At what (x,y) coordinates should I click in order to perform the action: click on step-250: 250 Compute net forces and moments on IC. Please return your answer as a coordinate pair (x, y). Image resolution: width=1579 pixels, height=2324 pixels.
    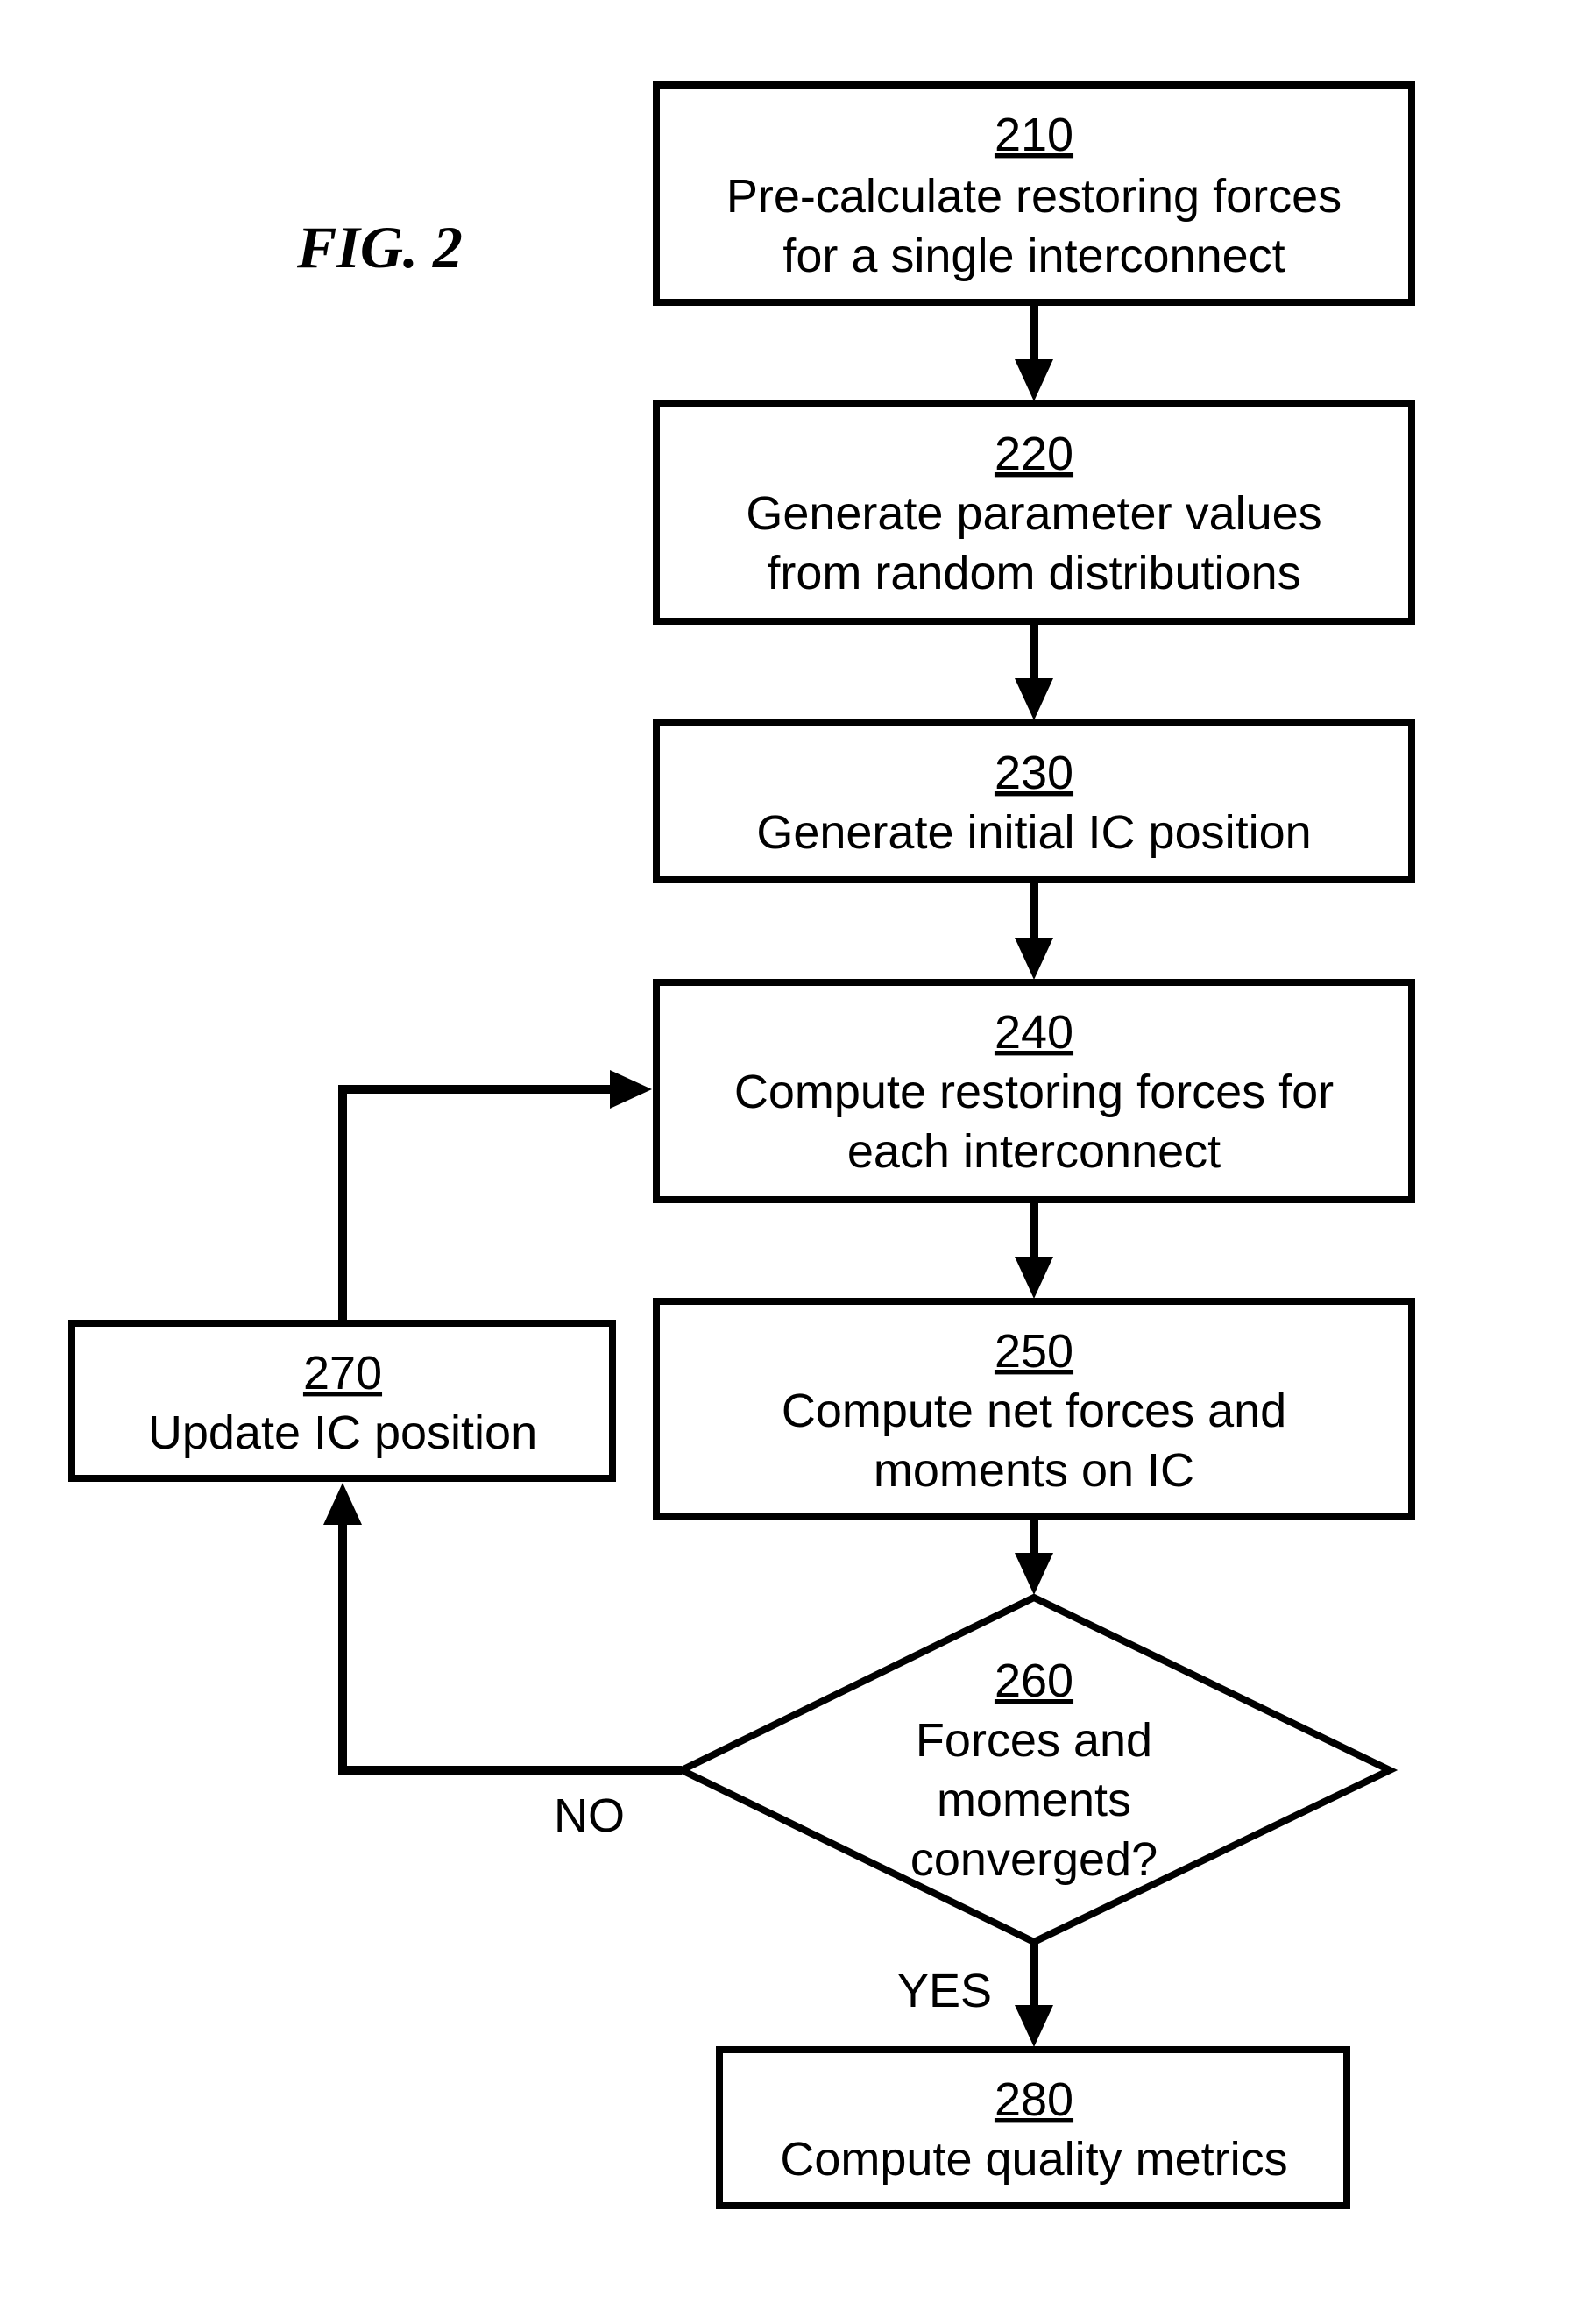
    Looking at the image, I should click on (1034, 1409).